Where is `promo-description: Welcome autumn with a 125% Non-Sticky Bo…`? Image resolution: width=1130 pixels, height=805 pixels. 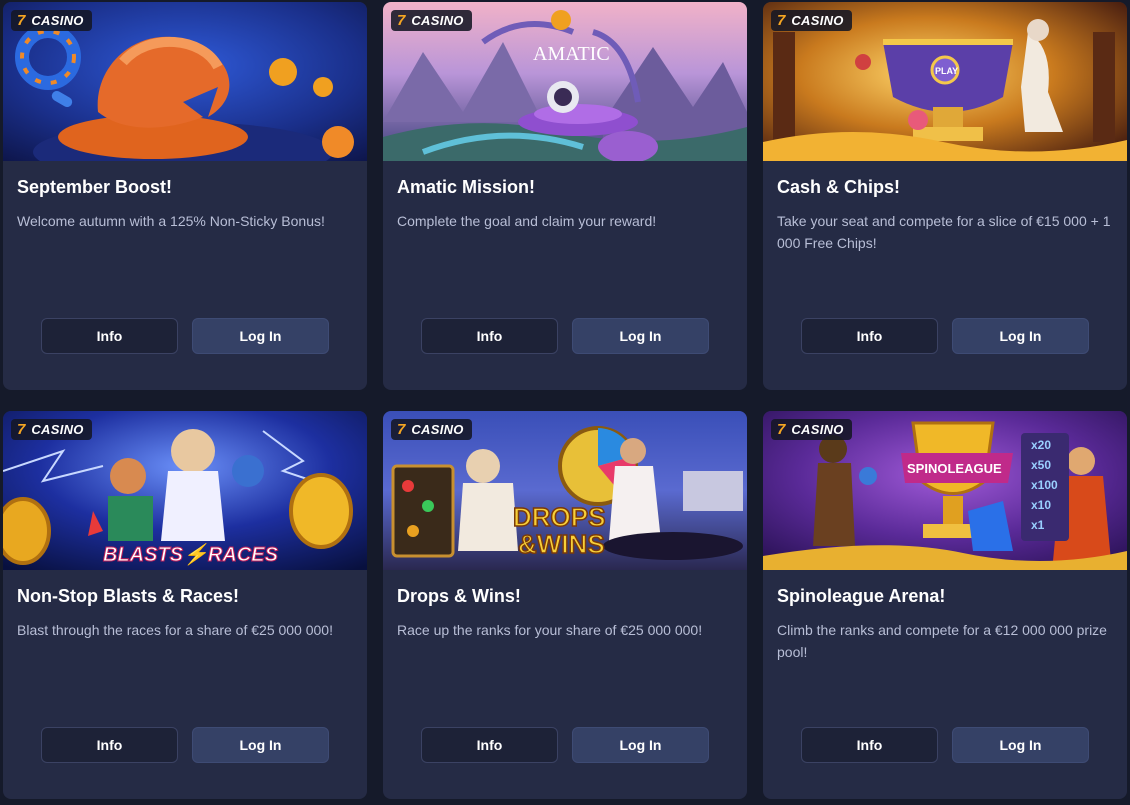
promo-description: Welcome autumn with a 125% Non-Sticky Bo… is located at coordinates (171, 221).